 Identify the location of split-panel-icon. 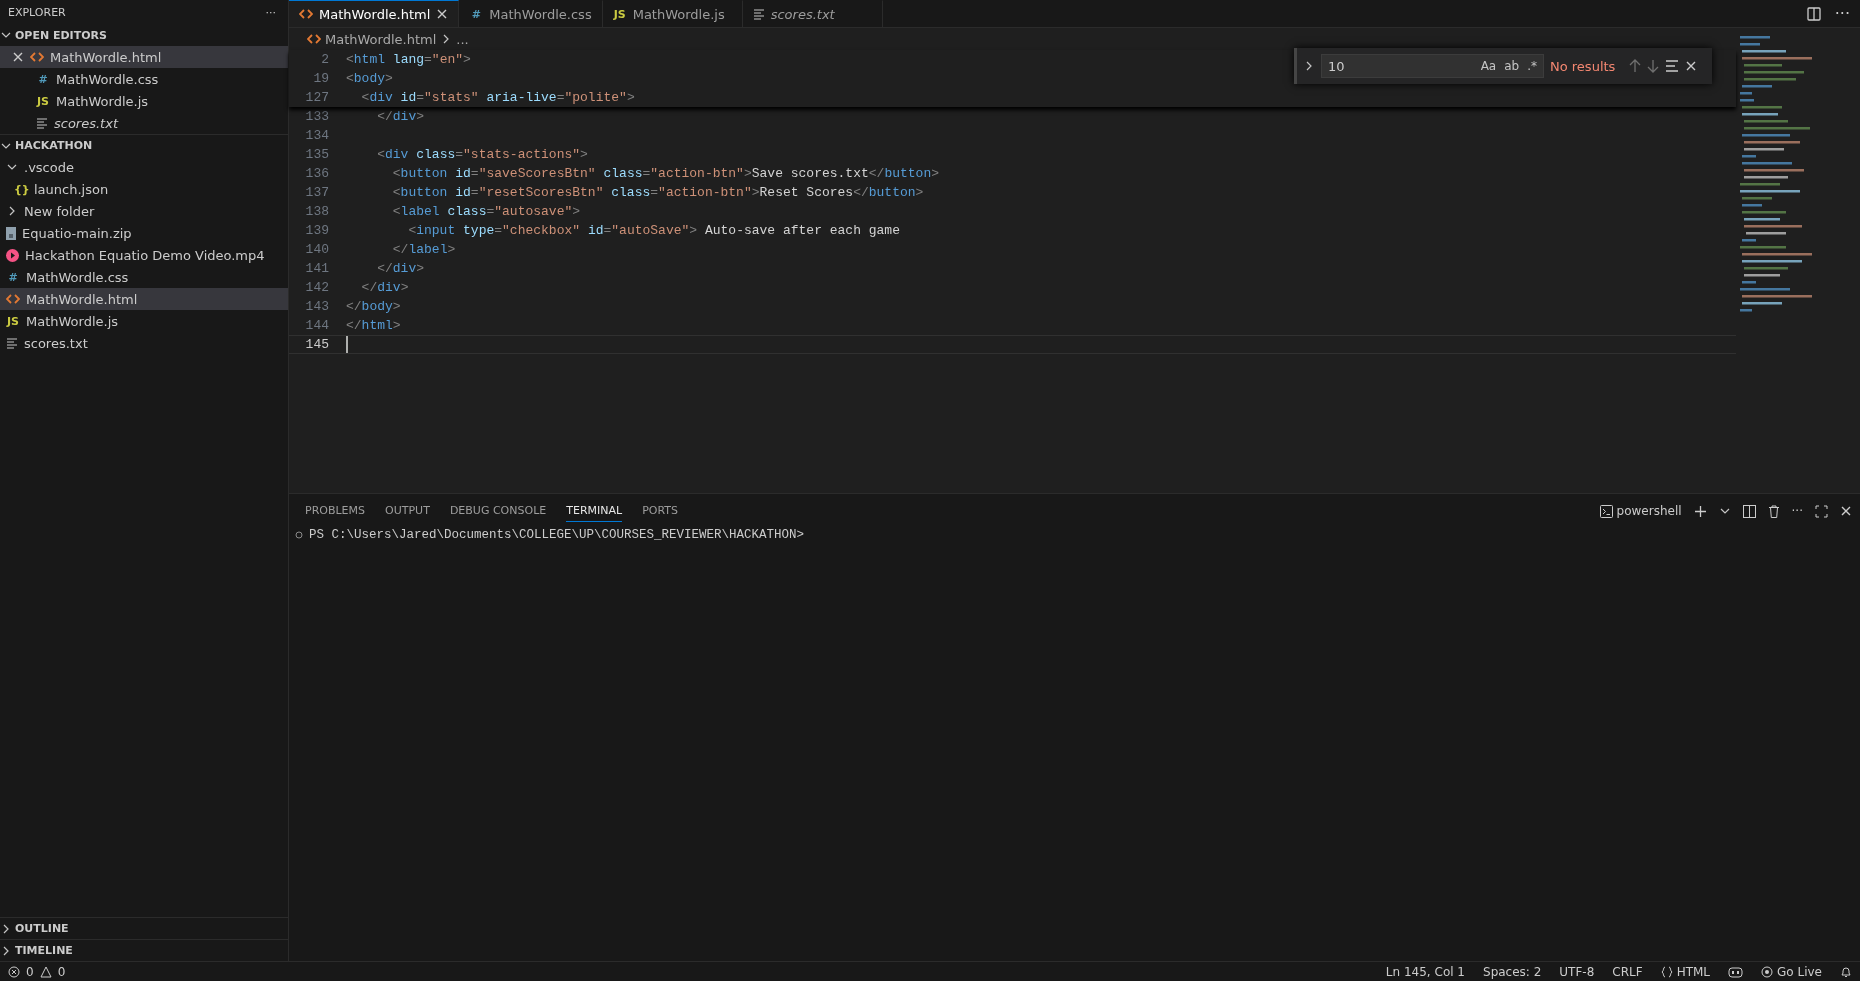
(1749, 511).